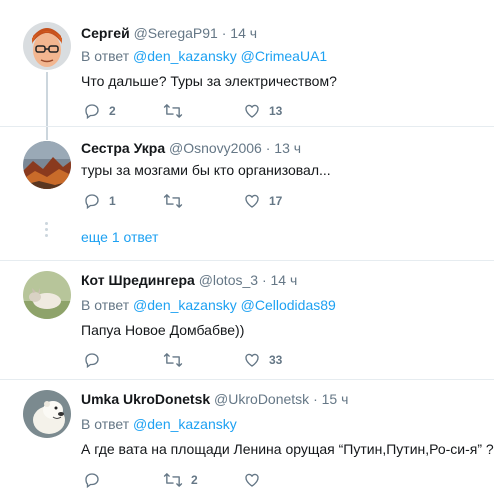 The image size is (494, 491). I want to click on like-button: 33, so click(262, 360).